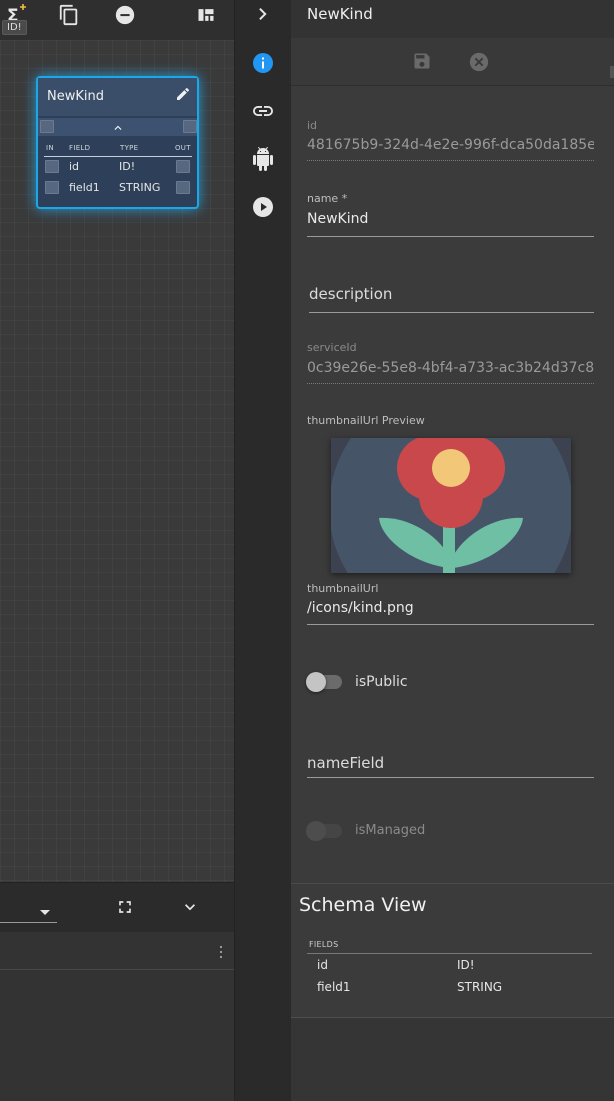  Describe the element at coordinates (84, 187) in the screenshot. I see `node-field-name: field1` at that location.